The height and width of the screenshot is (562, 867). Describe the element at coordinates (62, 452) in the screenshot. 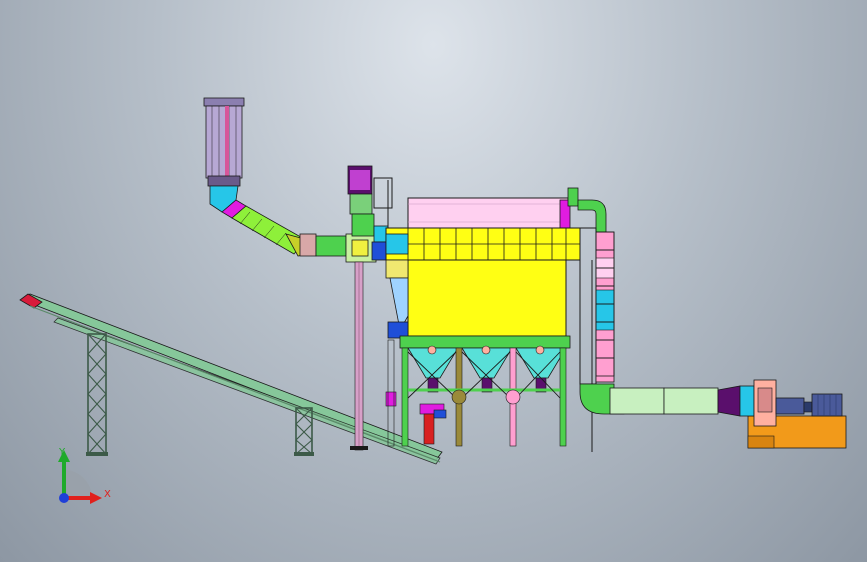

I see `y-axis-label: Y` at that location.